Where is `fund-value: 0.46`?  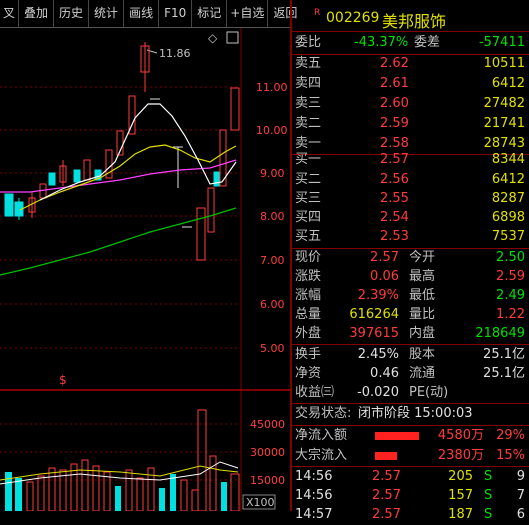
fund-value: 0.46 is located at coordinates (384, 373).